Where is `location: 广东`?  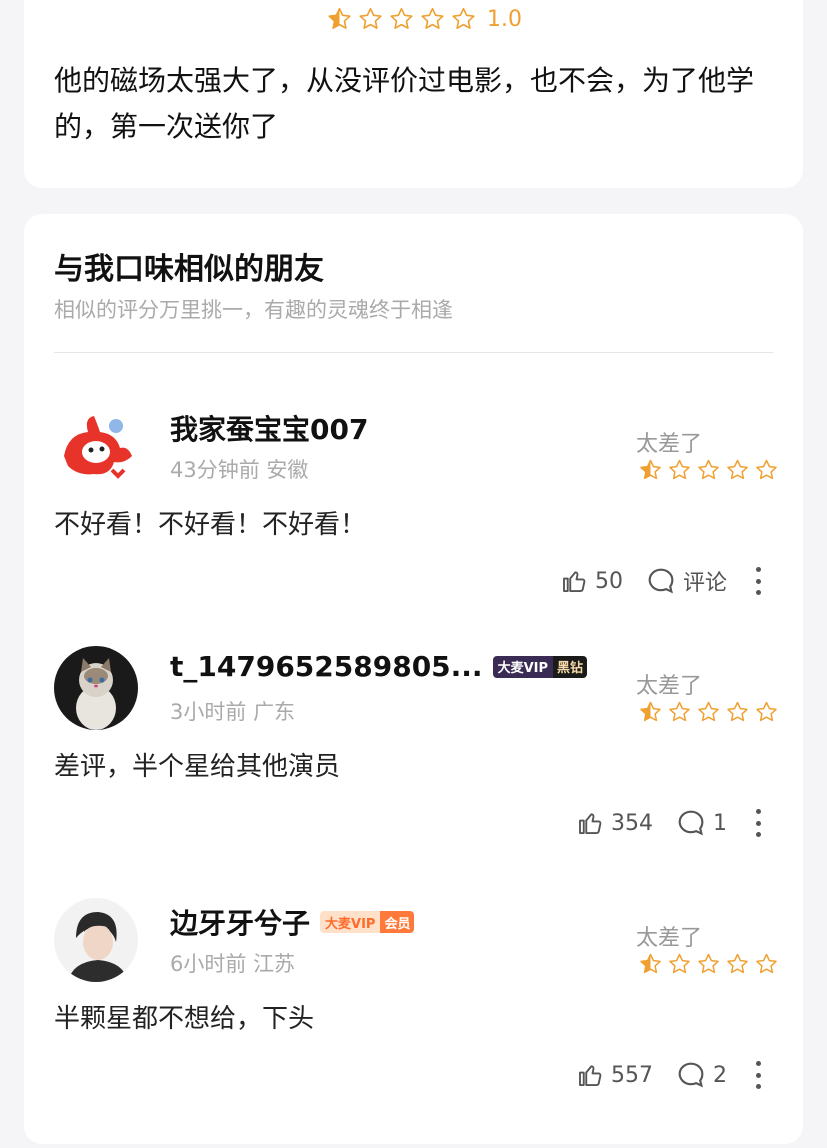
location: 广东 is located at coordinates (274, 712).